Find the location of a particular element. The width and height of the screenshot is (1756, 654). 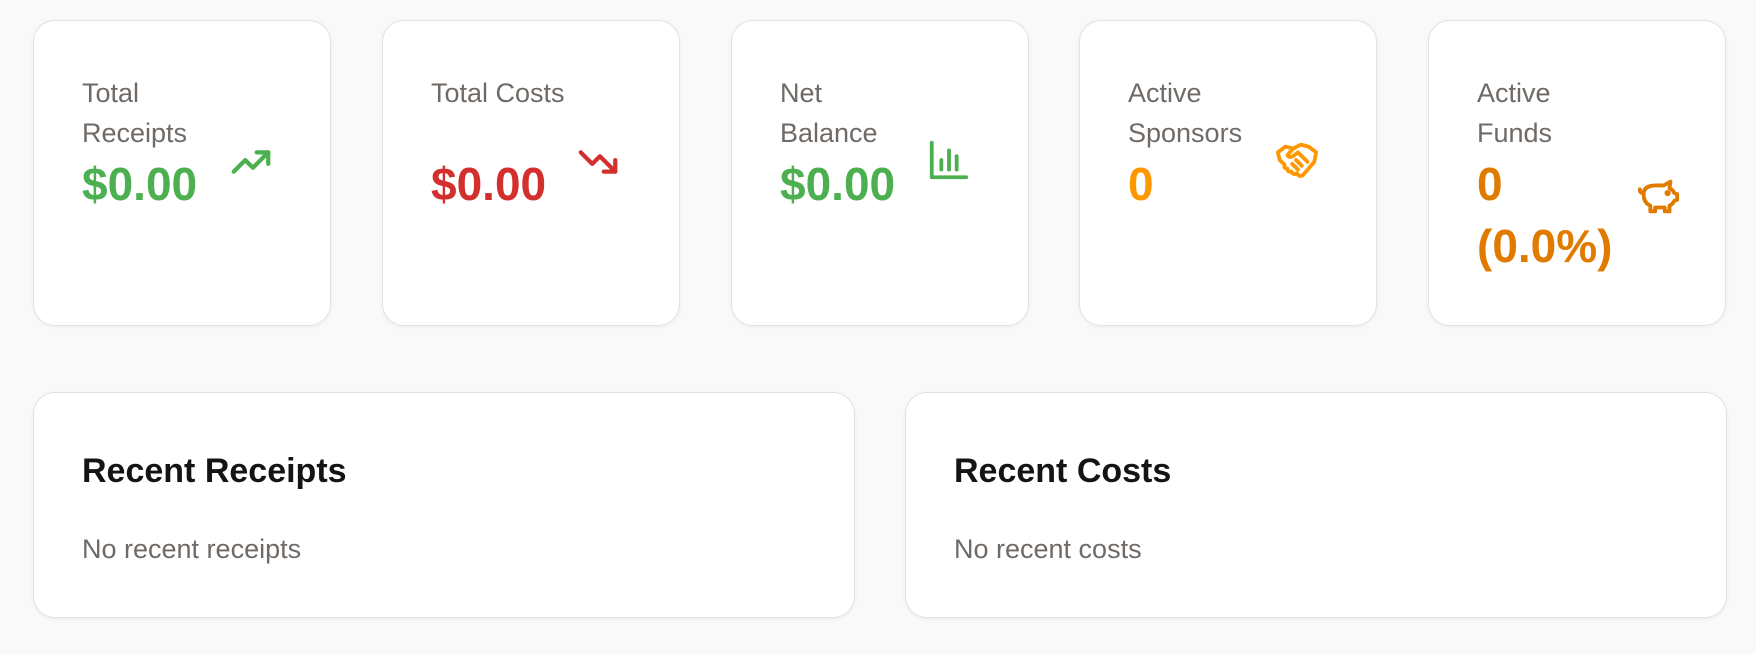

stat-value: 0 (0.0%) is located at coordinates (1545, 215).